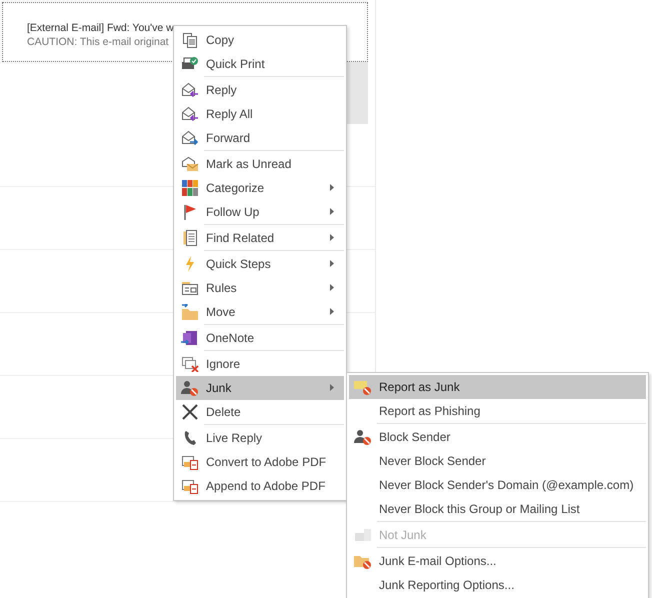 The height and width of the screenshot is (598, 652). Describe the element at coordinates (190, 238) in the screenshot. I see `document-icon` at that location.